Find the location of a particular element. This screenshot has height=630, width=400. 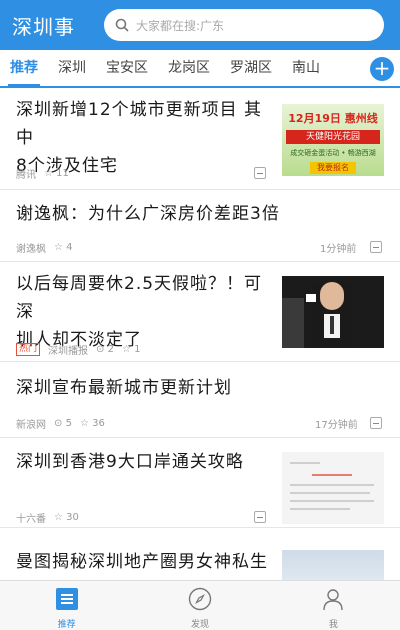

news-icon is located at coordinates (67, 599).